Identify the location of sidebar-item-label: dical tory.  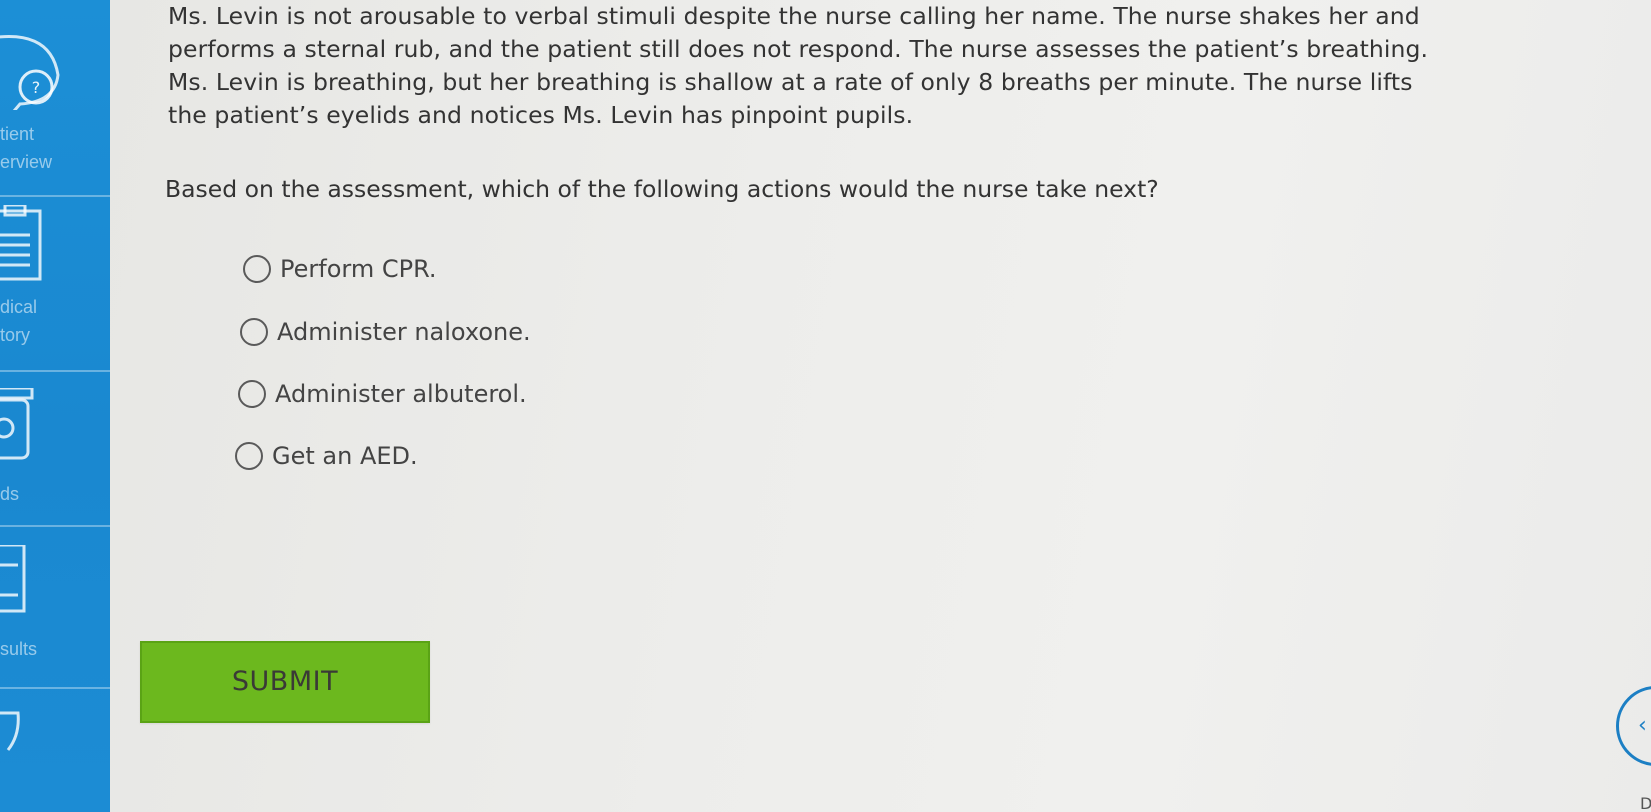
(19, 321).